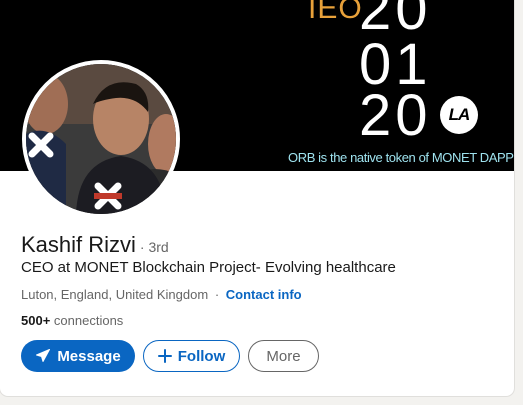  I want to click on banner-date-line: 20, so click(395, 115).